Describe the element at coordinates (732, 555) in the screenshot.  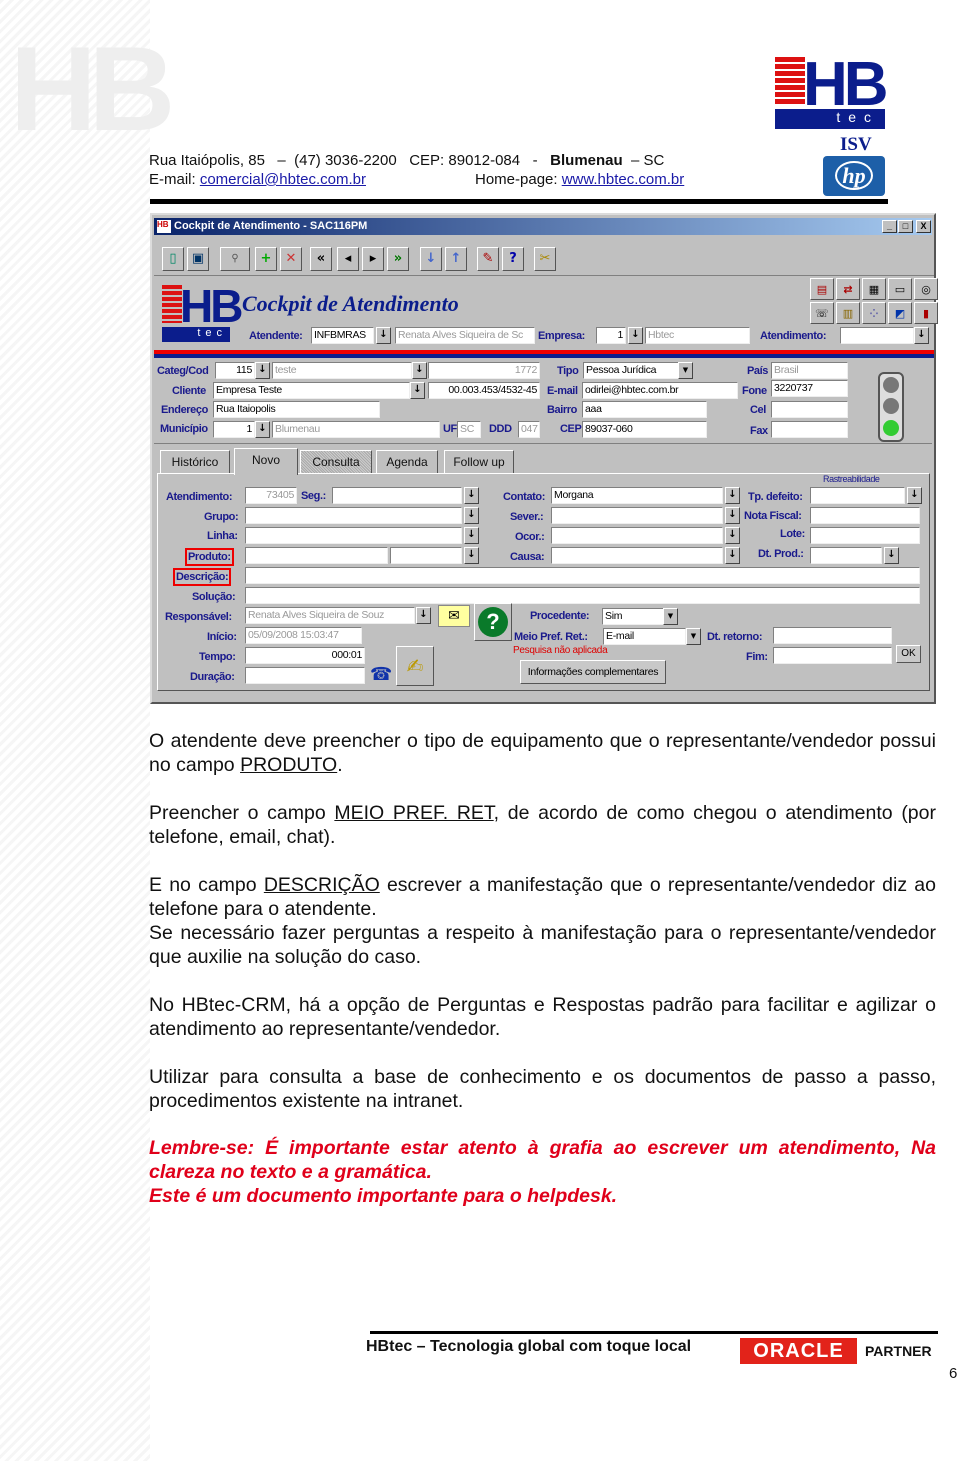
I see `causa-lookup-button: ↓` at that location.